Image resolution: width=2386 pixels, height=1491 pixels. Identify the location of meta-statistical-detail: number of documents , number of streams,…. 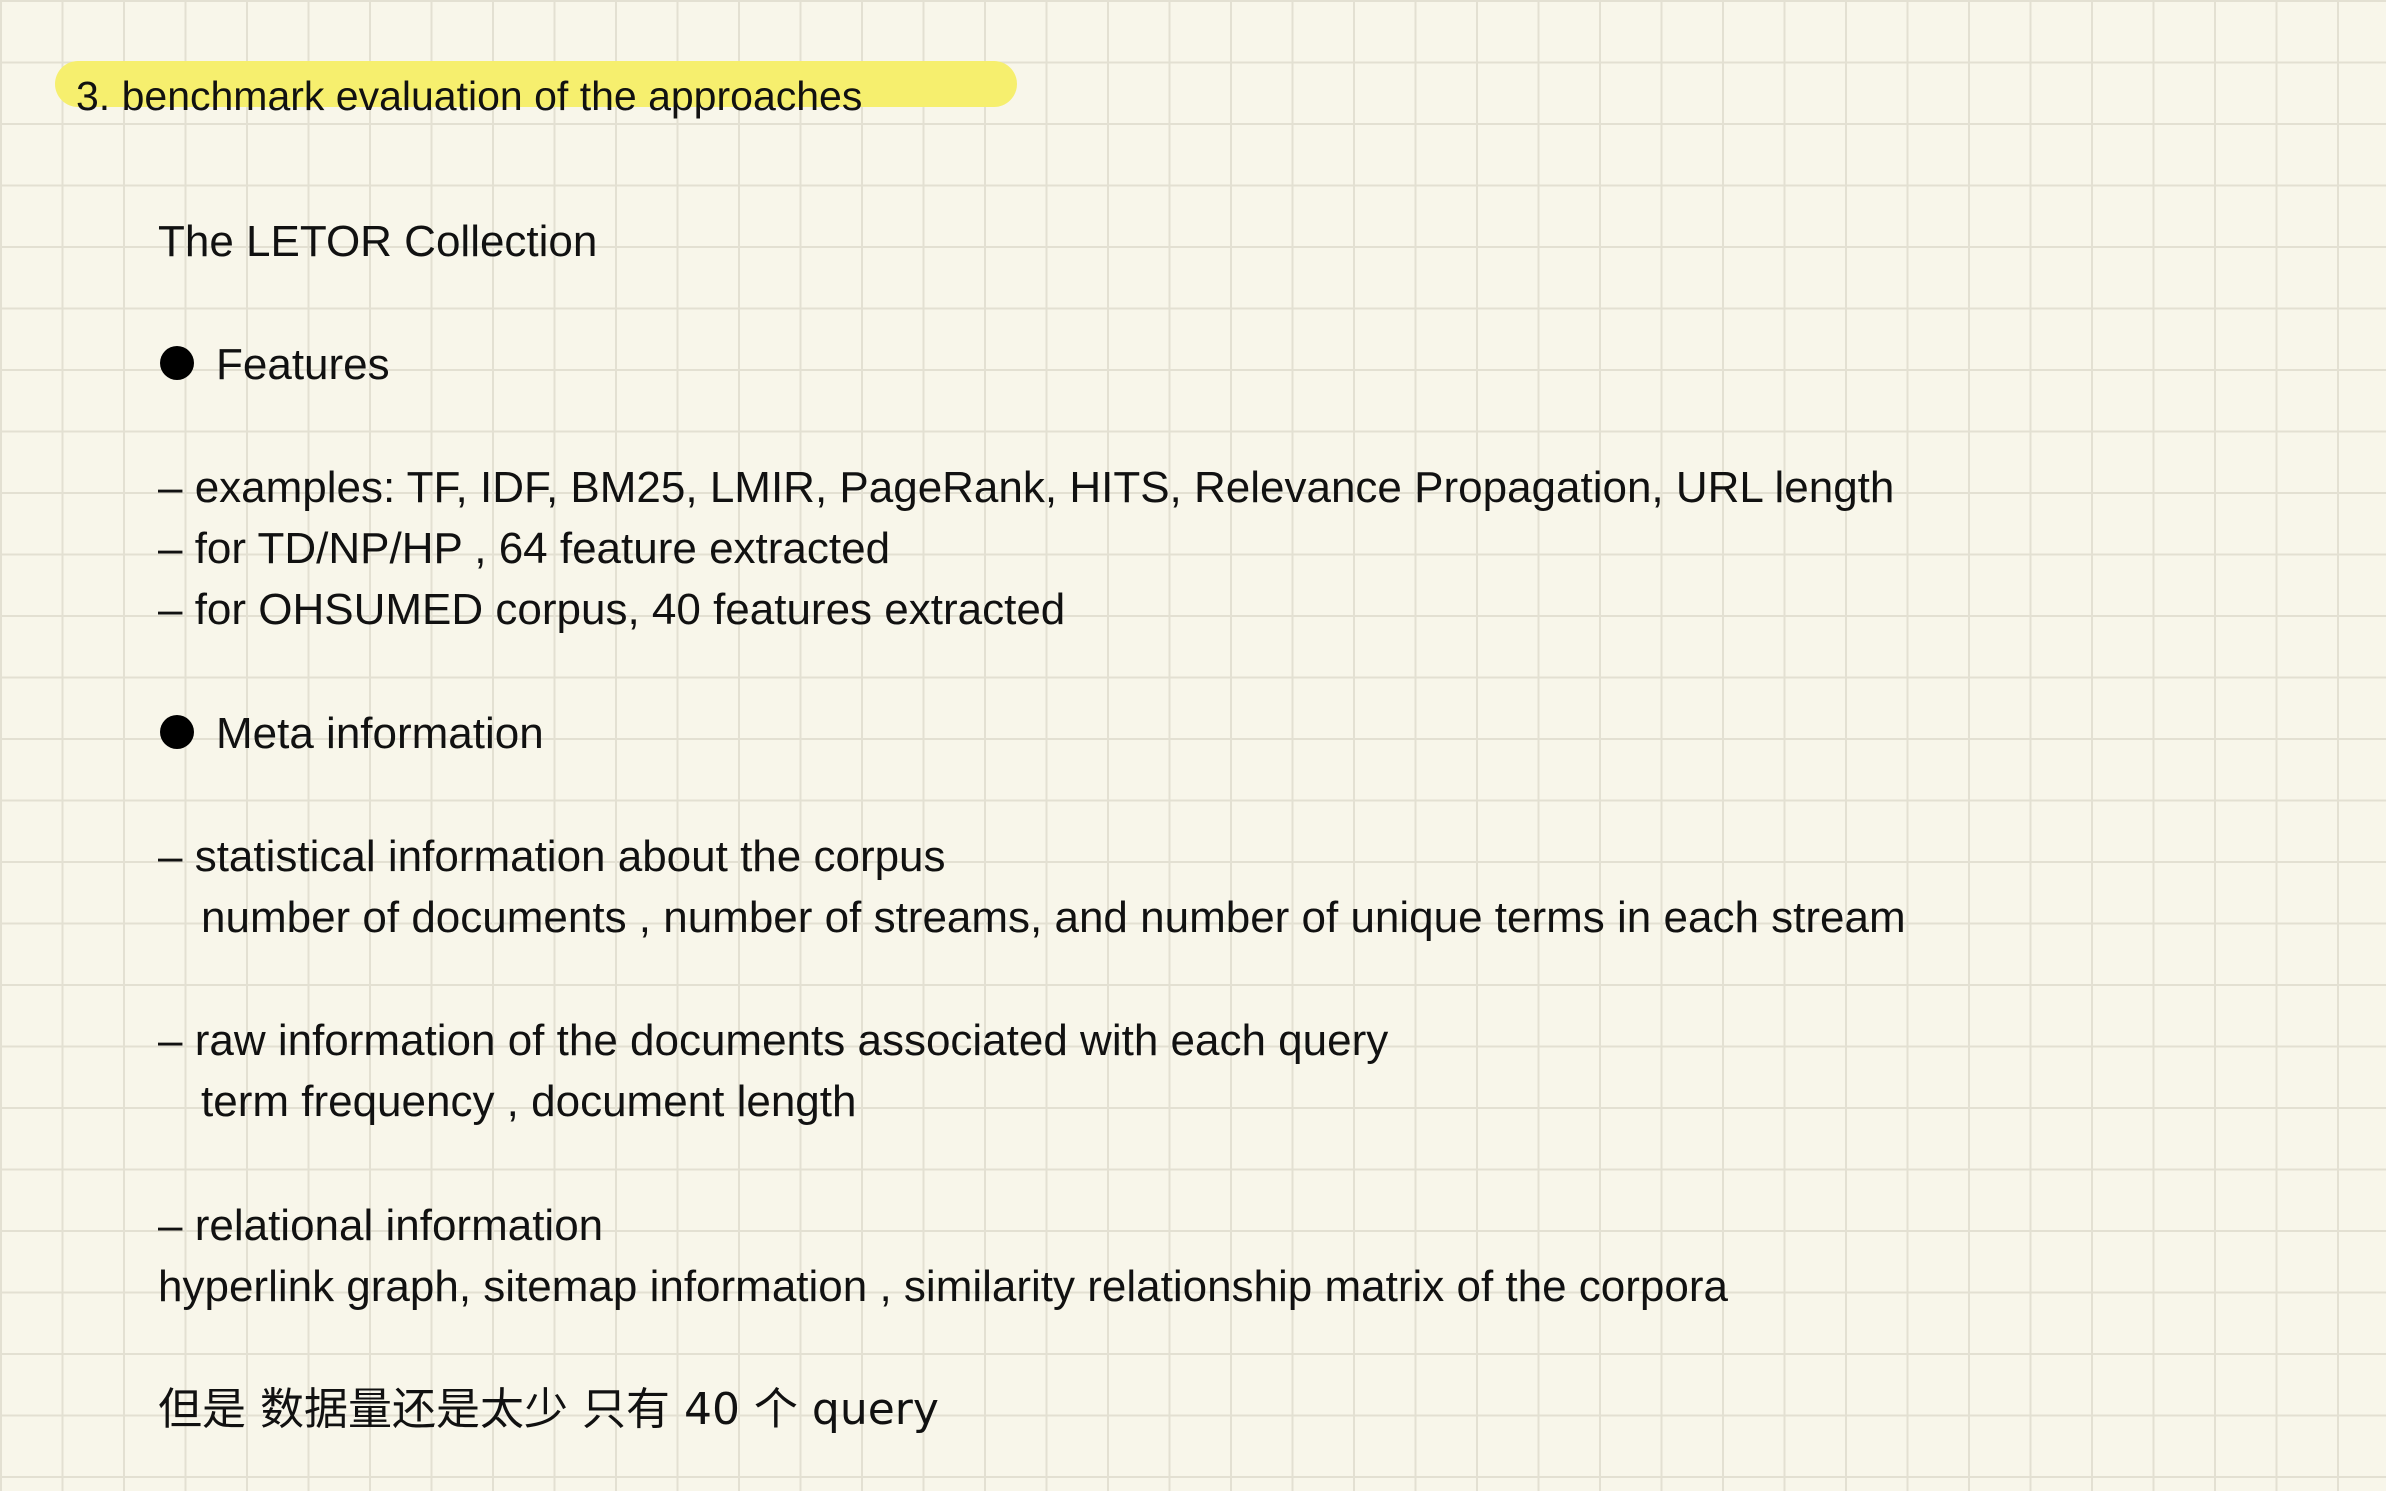
(1053, 917).